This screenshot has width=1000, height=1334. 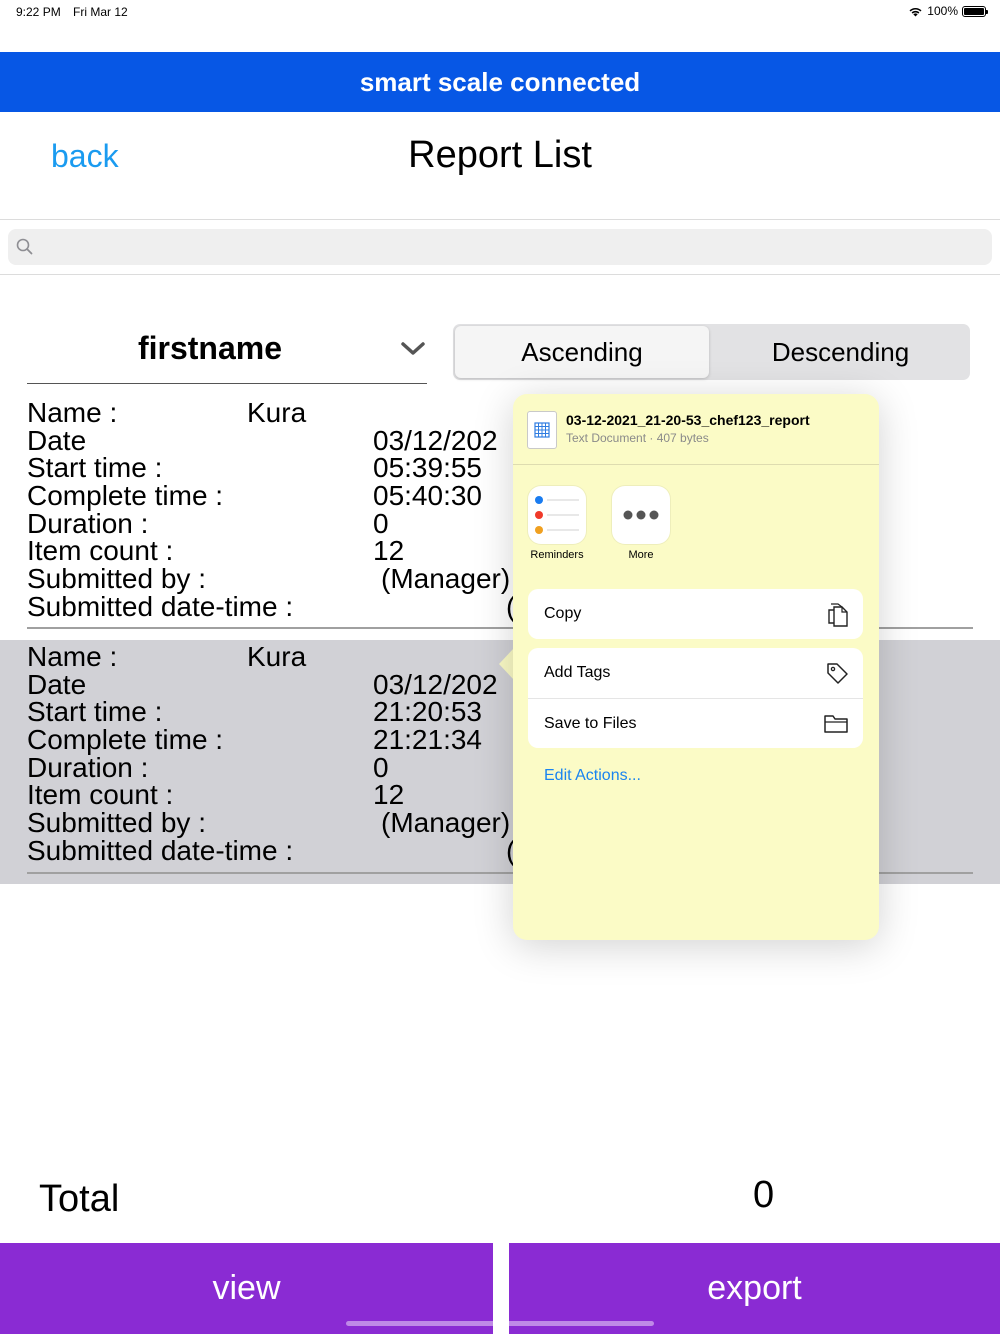 What do you see at coordinates (840, 352) in the screenshot?
I see `sort-descending-option: Descending` at bounding box center [840, 352].